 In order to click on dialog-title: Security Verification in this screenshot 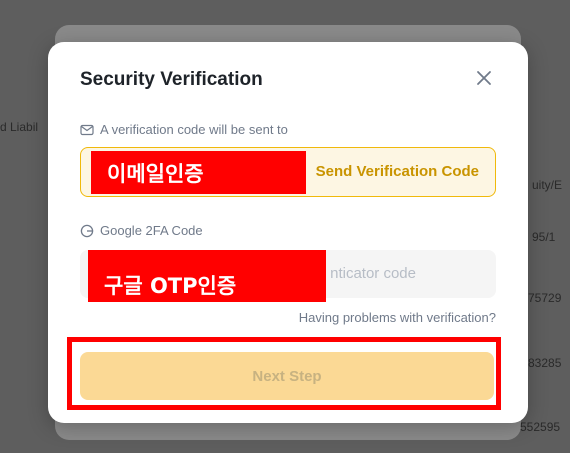, I will do `click(171, 79)`.